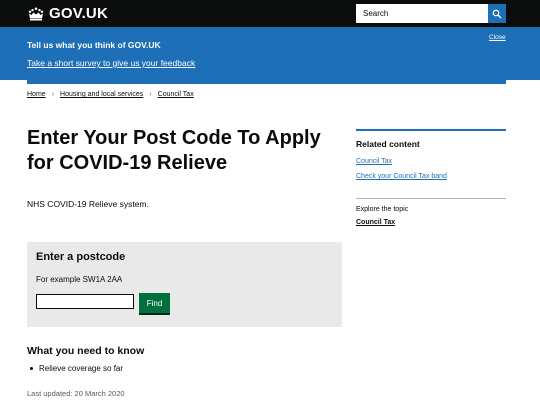 Image resolution: width=540 pixels, height=410 pixels. Describe the element at coordinates (497, 37) in the screenshot. I see `banner-close-link: Close` at that location.